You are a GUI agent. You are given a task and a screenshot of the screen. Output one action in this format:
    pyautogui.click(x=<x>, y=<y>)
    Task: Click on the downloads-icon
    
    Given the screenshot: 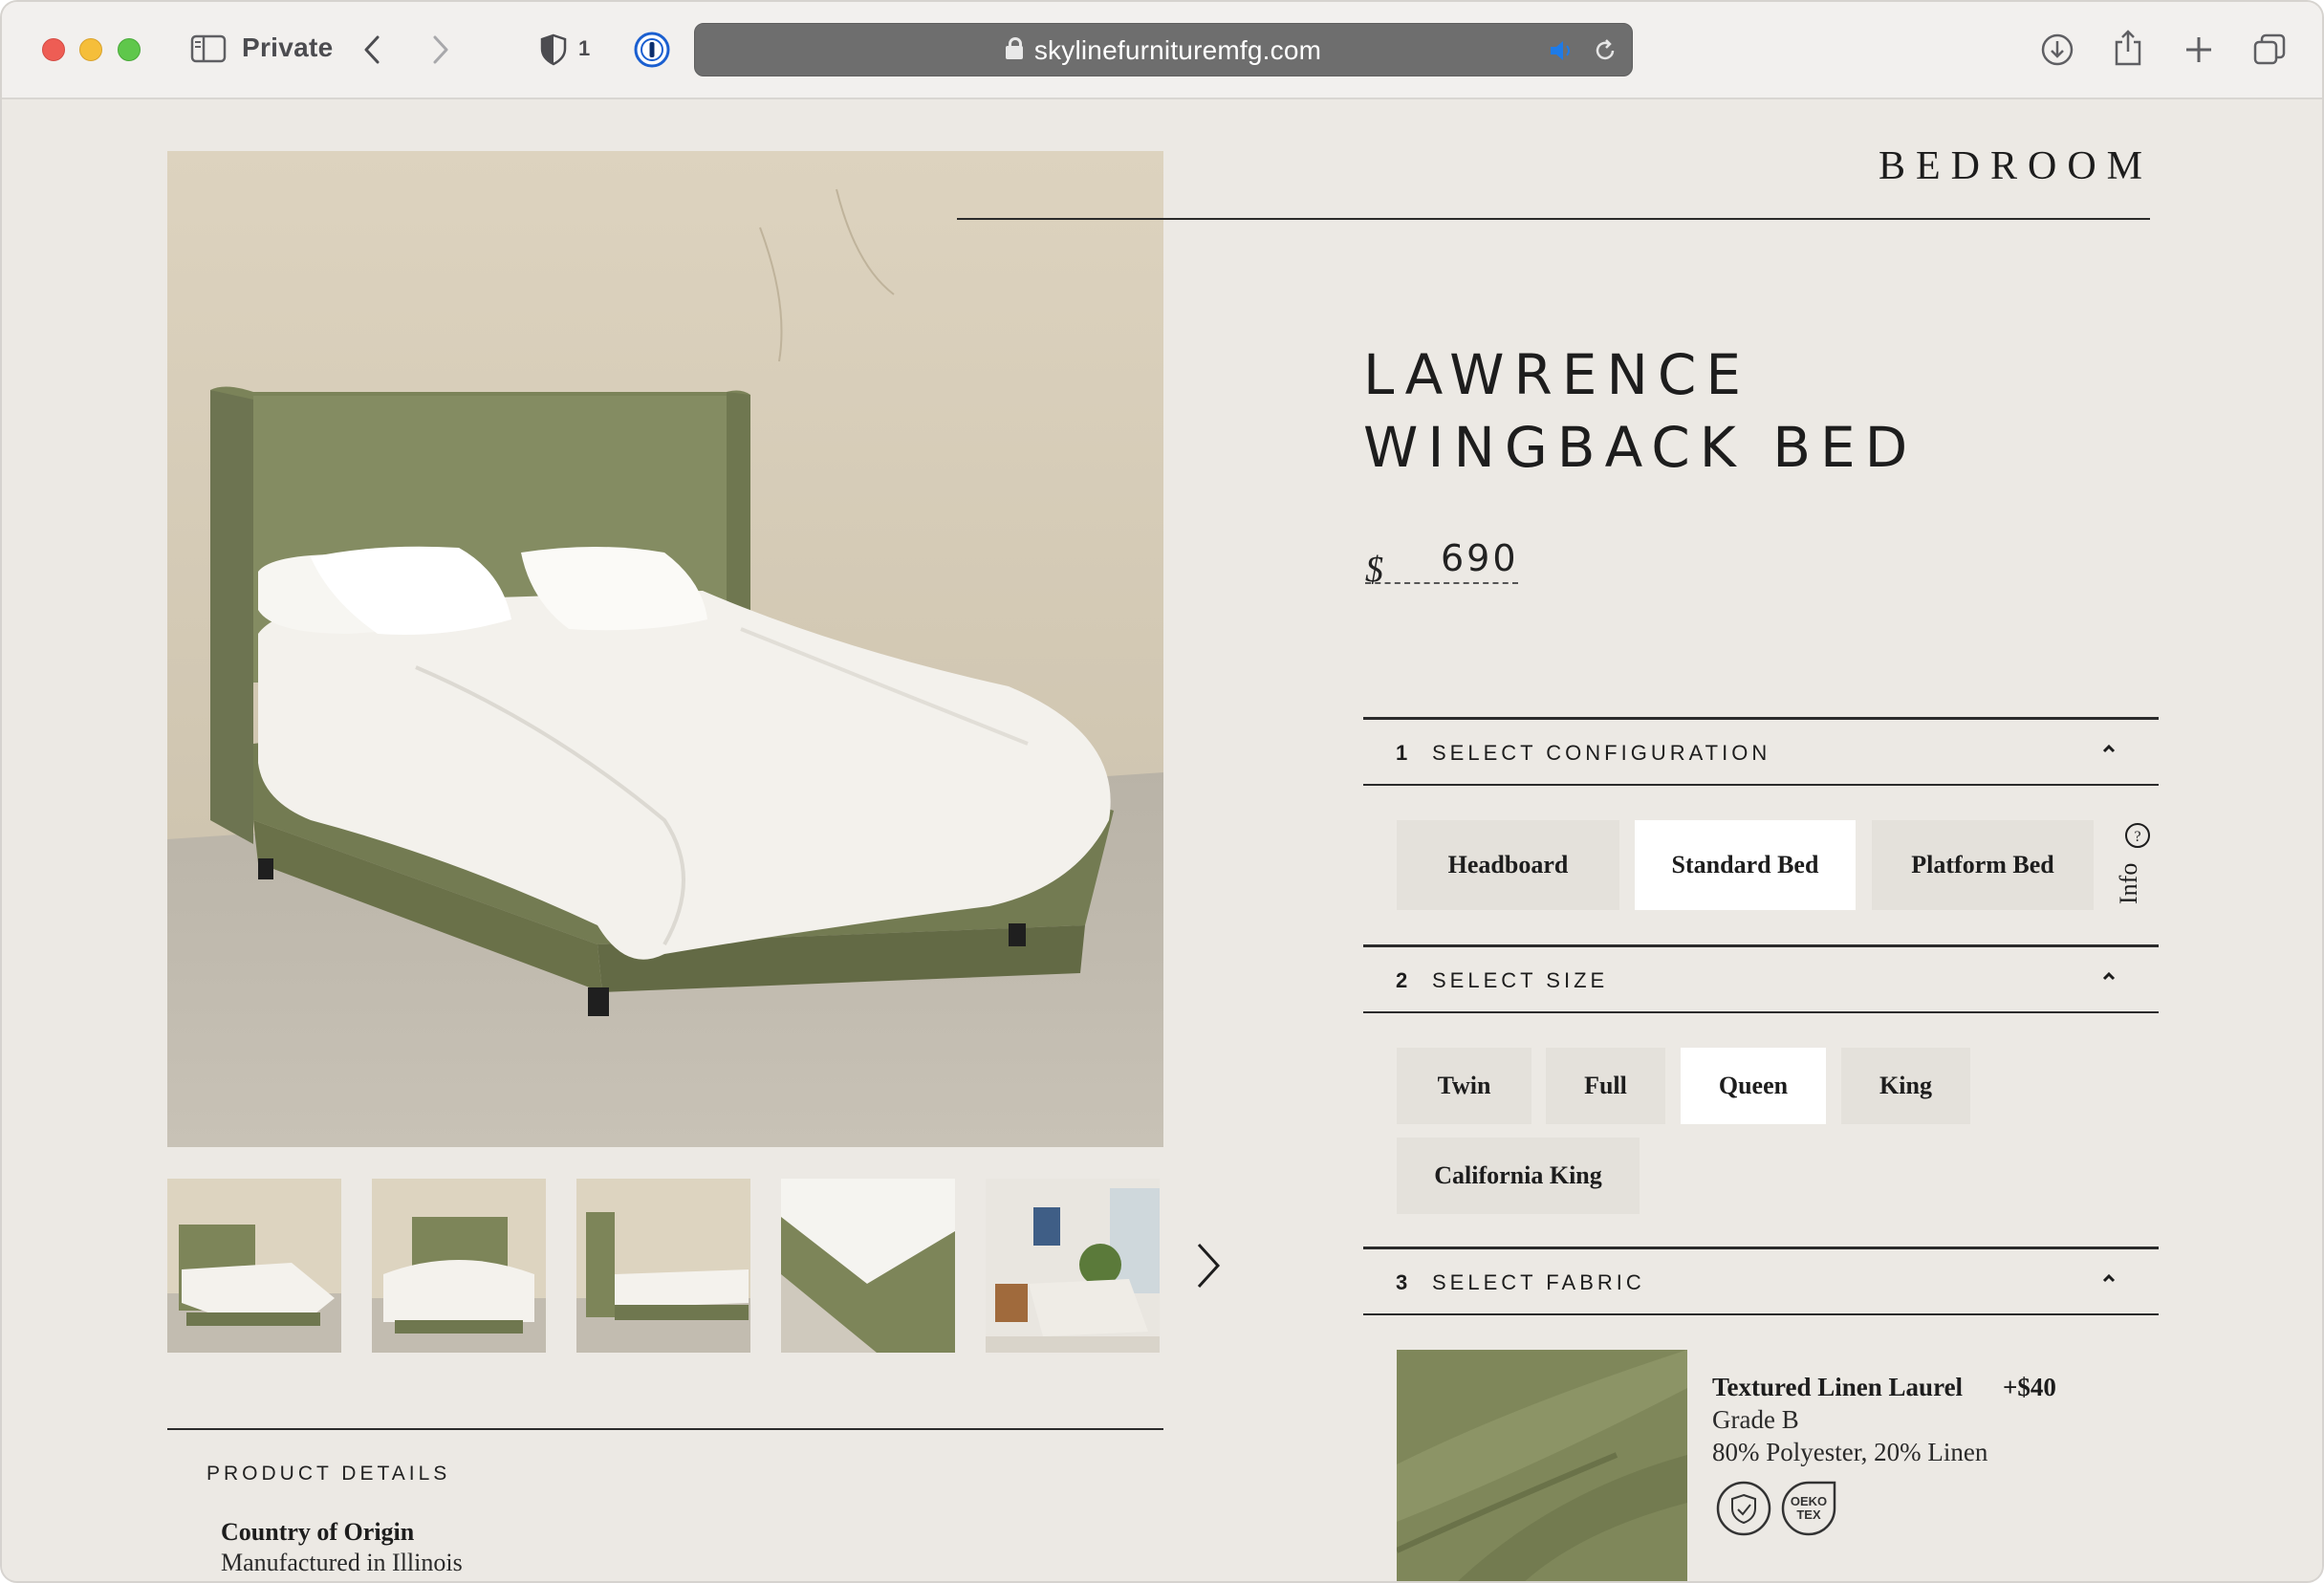 What is the action you would take?
    pyautogui.click(x=2057, y=50)
    